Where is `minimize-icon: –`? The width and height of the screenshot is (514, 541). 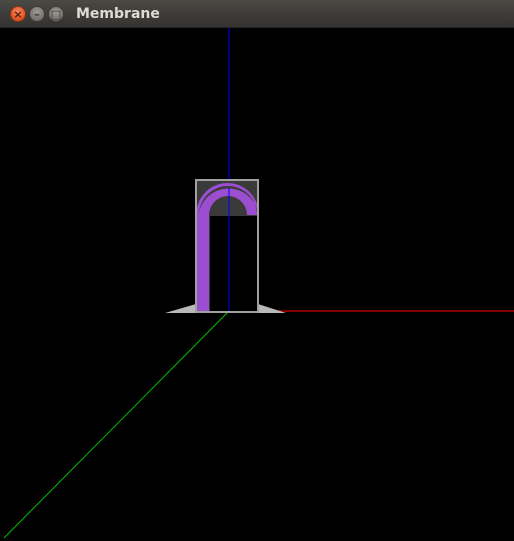 minimize-icon: – is located at coordinates (37, 14).